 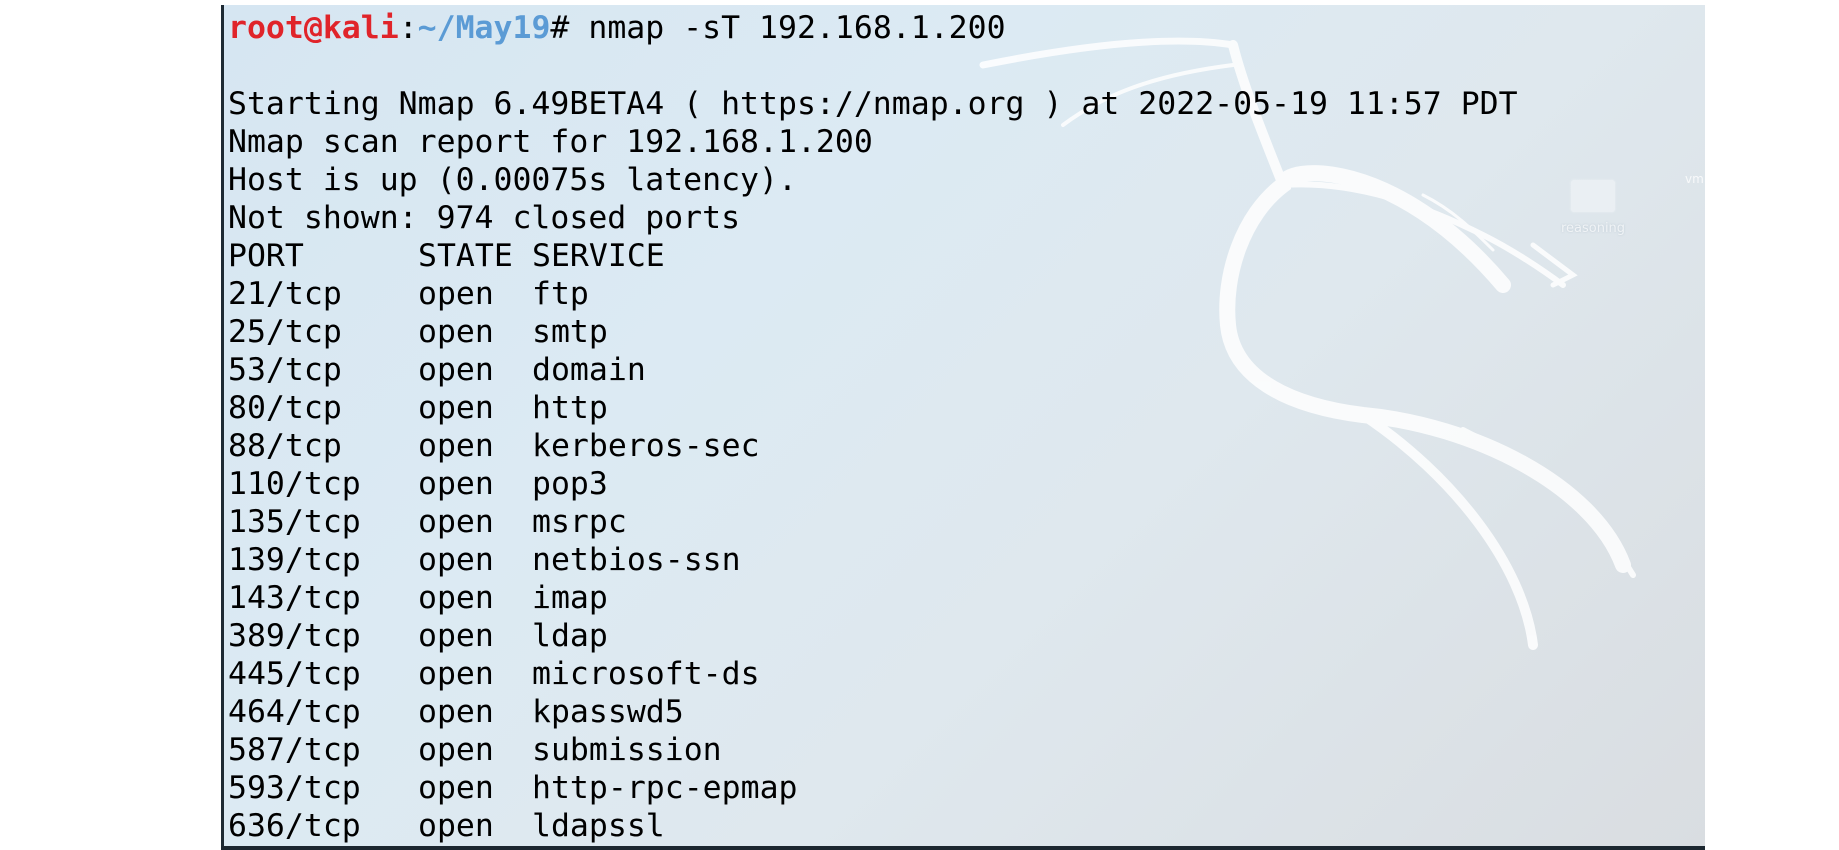 I want to click on port-row: 53/tcp open domain, so click(x=873, y=370).